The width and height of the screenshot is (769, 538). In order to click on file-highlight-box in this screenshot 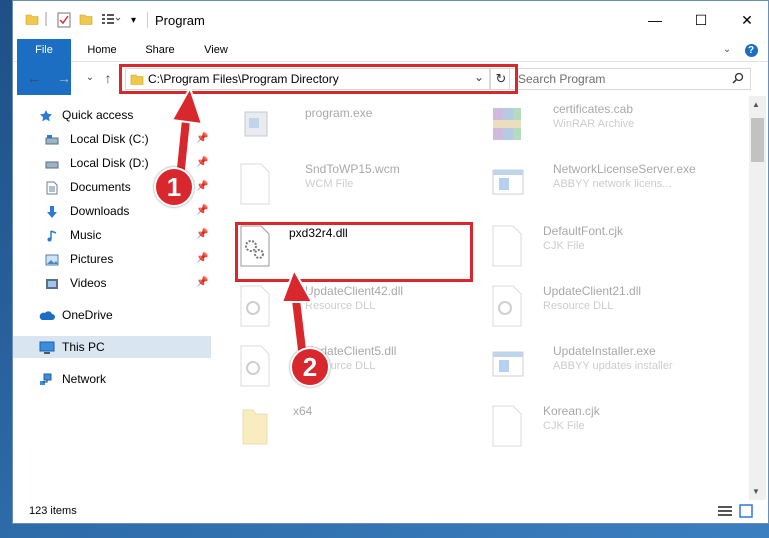, I will do `click(354, 252)`.